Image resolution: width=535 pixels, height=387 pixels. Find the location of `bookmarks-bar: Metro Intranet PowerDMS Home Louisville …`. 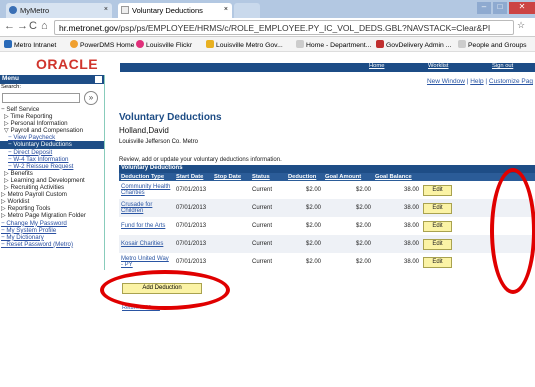

bookmarks-bar: Metro Intranet PowerDMS Home Louisville … is located at coordinates (267, 44).